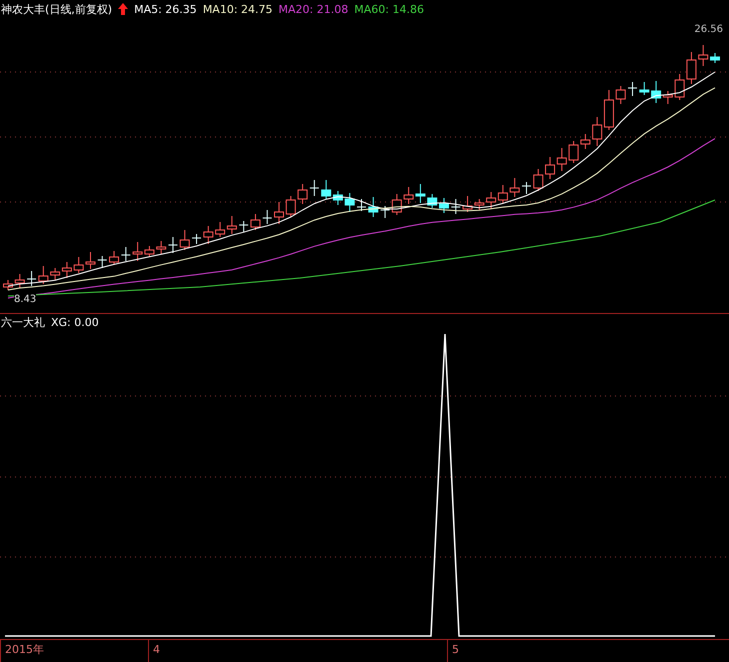  I want to click on time-axis-label: 4, so click(297, 651).